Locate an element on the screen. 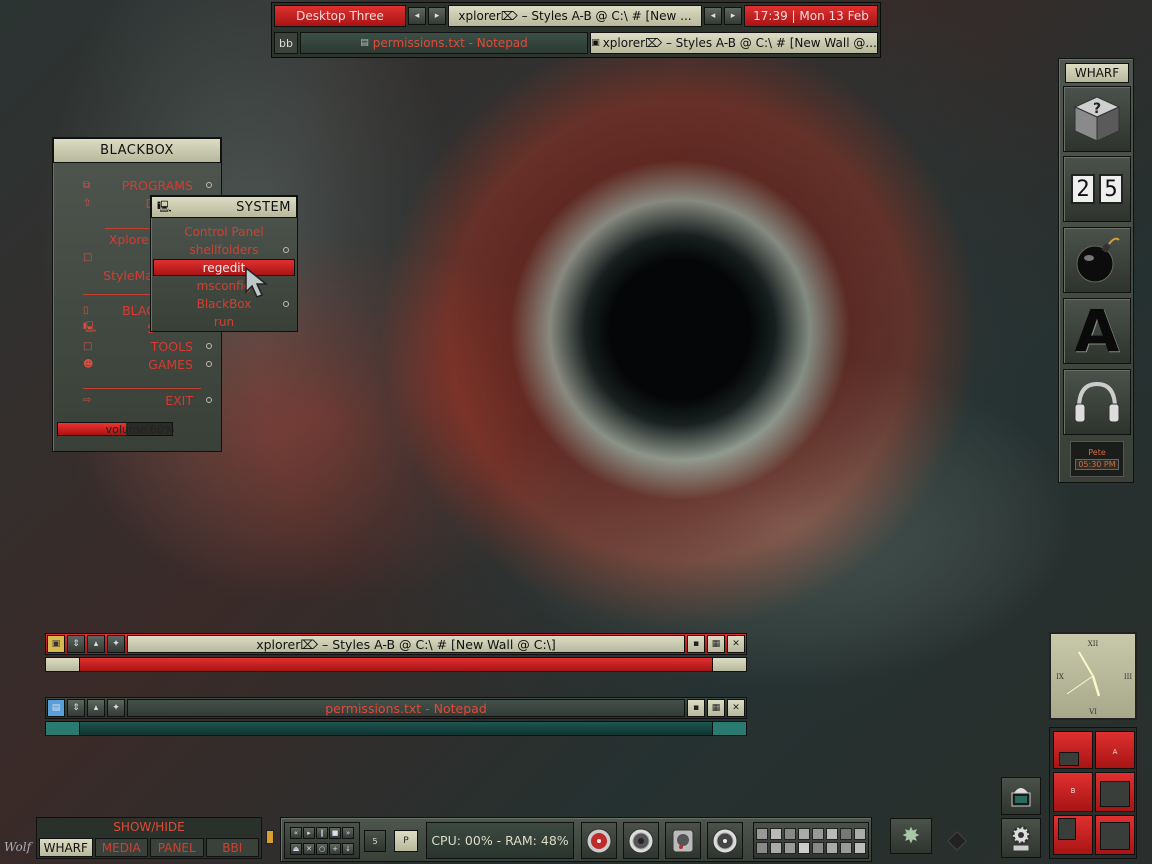 The width and height of the screenshot is (1152, 864). menu-item-programs: ⧉ PROGRAMS is located at coordinates (137, 185).